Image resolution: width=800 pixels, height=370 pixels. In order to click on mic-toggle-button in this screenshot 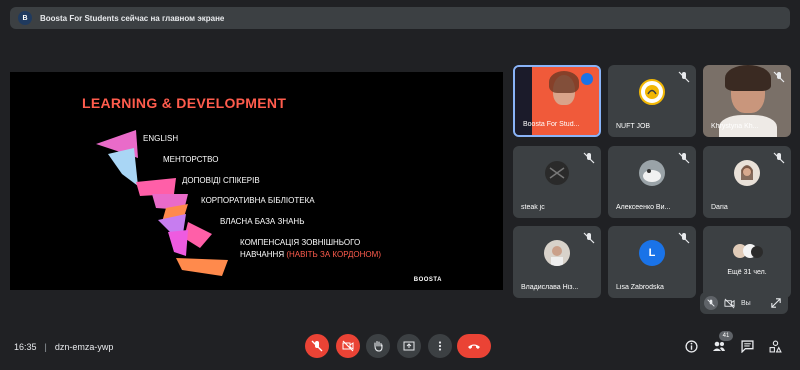, I will do `click(317, 346)`.